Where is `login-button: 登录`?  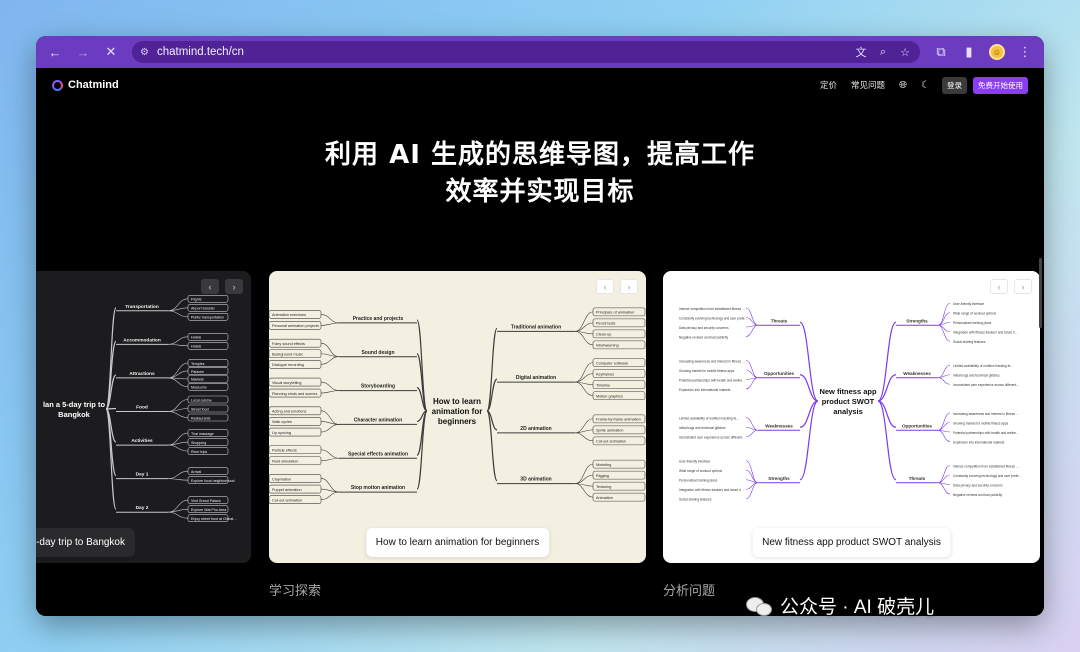
login-button: 登录 is located at coordinates (954, 85).